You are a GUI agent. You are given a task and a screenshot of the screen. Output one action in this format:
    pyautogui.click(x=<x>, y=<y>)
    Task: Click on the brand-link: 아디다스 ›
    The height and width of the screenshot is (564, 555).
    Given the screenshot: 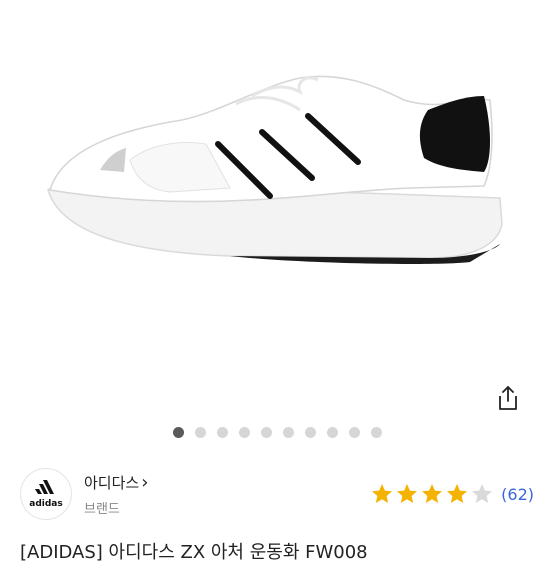 What is the action you would take?
    pyautogui.click(x=116, y=482)
    